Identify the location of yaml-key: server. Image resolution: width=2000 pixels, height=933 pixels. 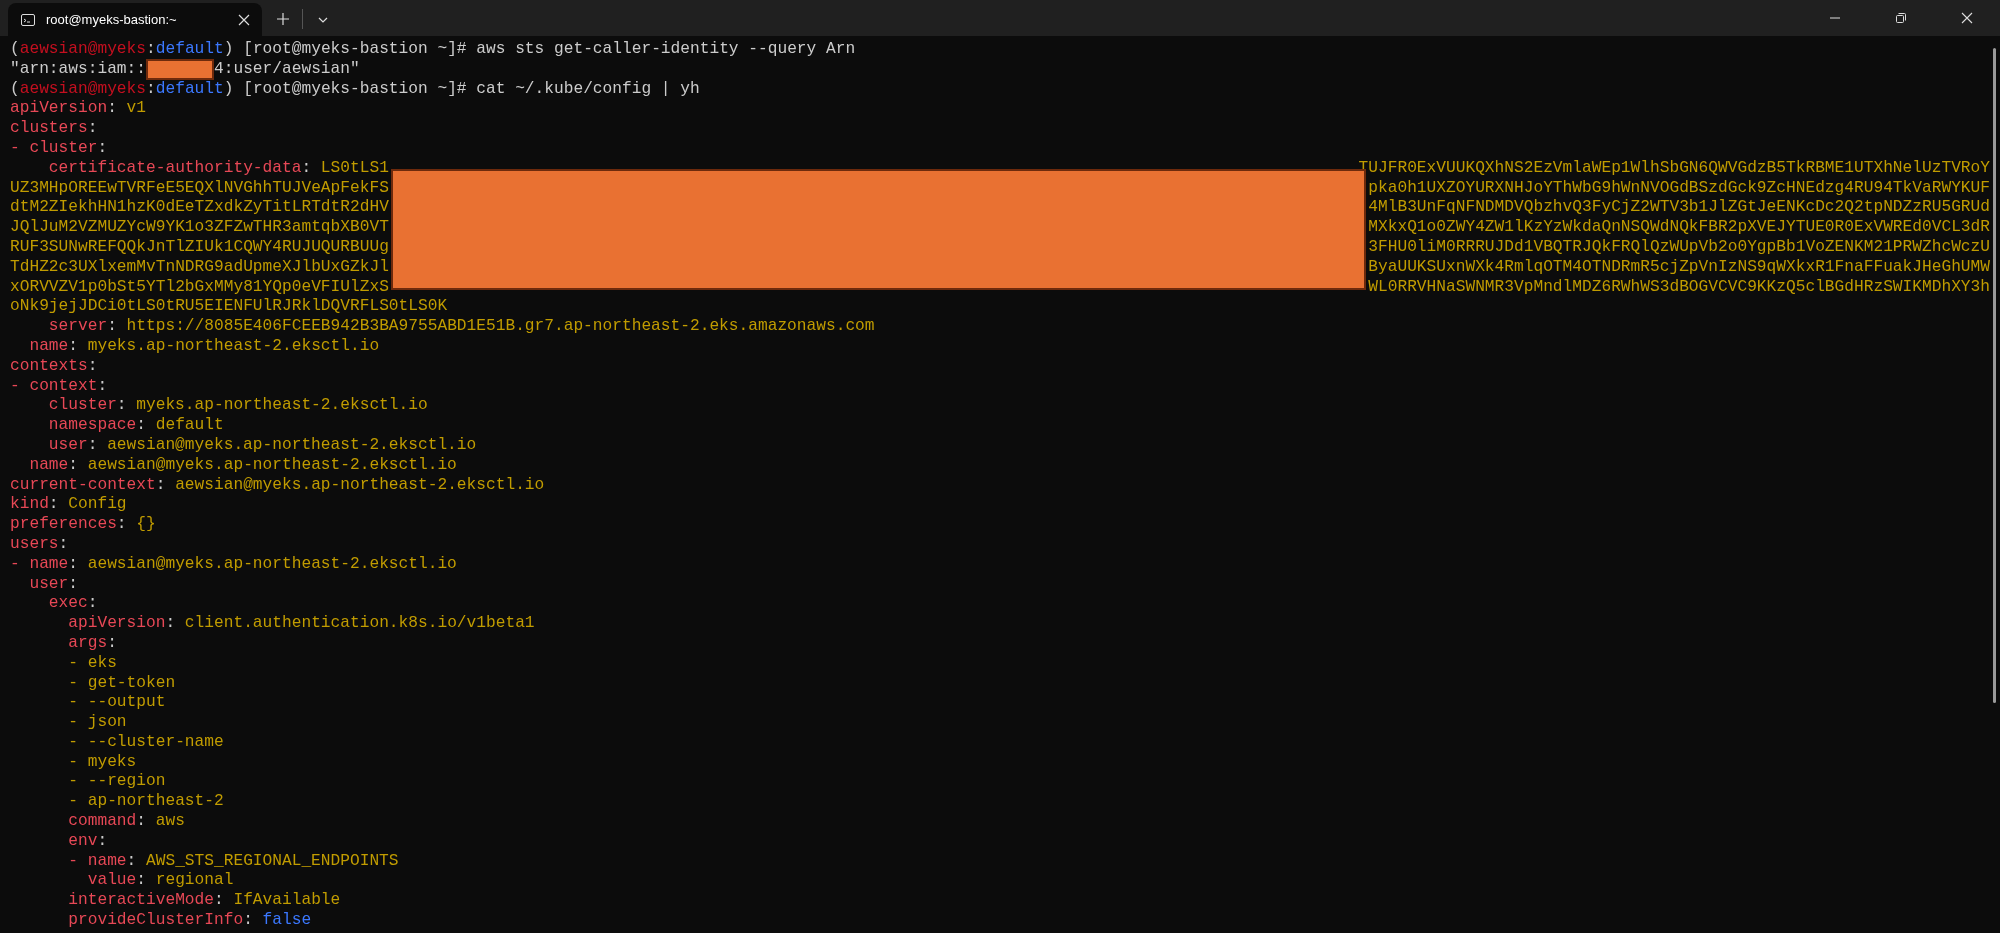
(78, 326).